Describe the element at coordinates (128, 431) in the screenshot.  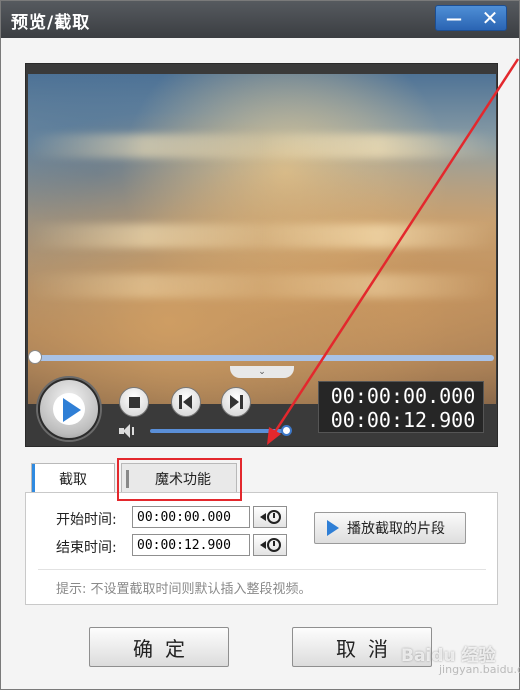
I see `volume-icon` at that location.